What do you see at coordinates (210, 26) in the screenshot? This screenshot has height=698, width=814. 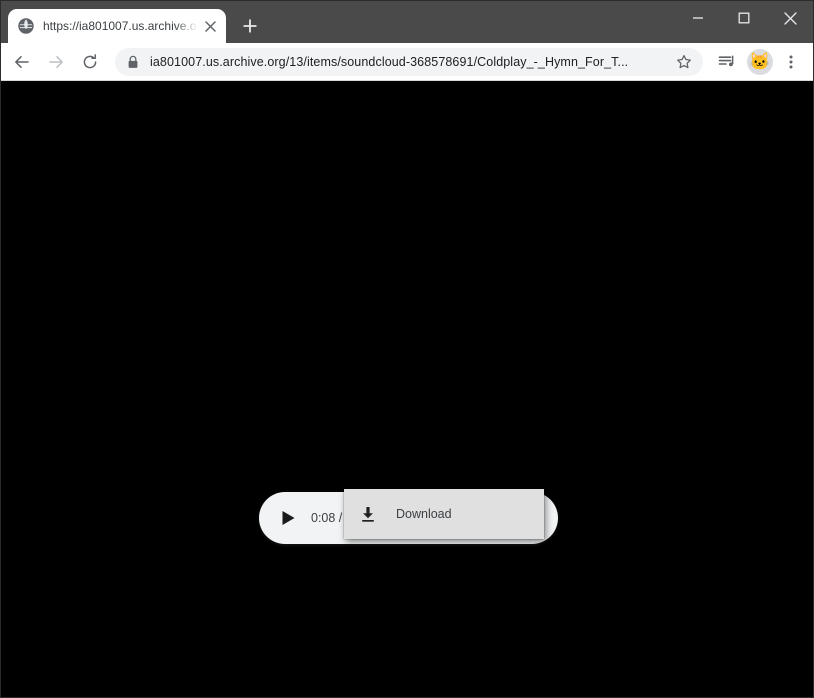 I see `close-icon` at bounding box center [210, 26].